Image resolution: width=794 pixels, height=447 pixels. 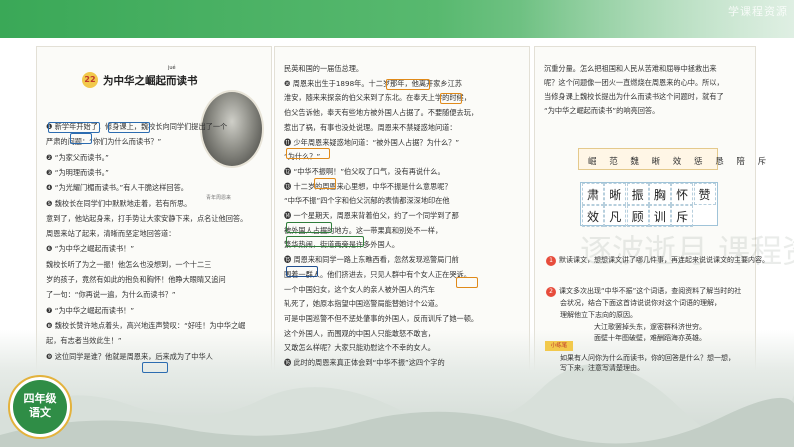 What do you see at coordinates (119, 203) in the screenshot?
I see `left-text-line: ❺ 魏校长在同学们中默默地走着，若有所思。` at bounding box center [119, 203].